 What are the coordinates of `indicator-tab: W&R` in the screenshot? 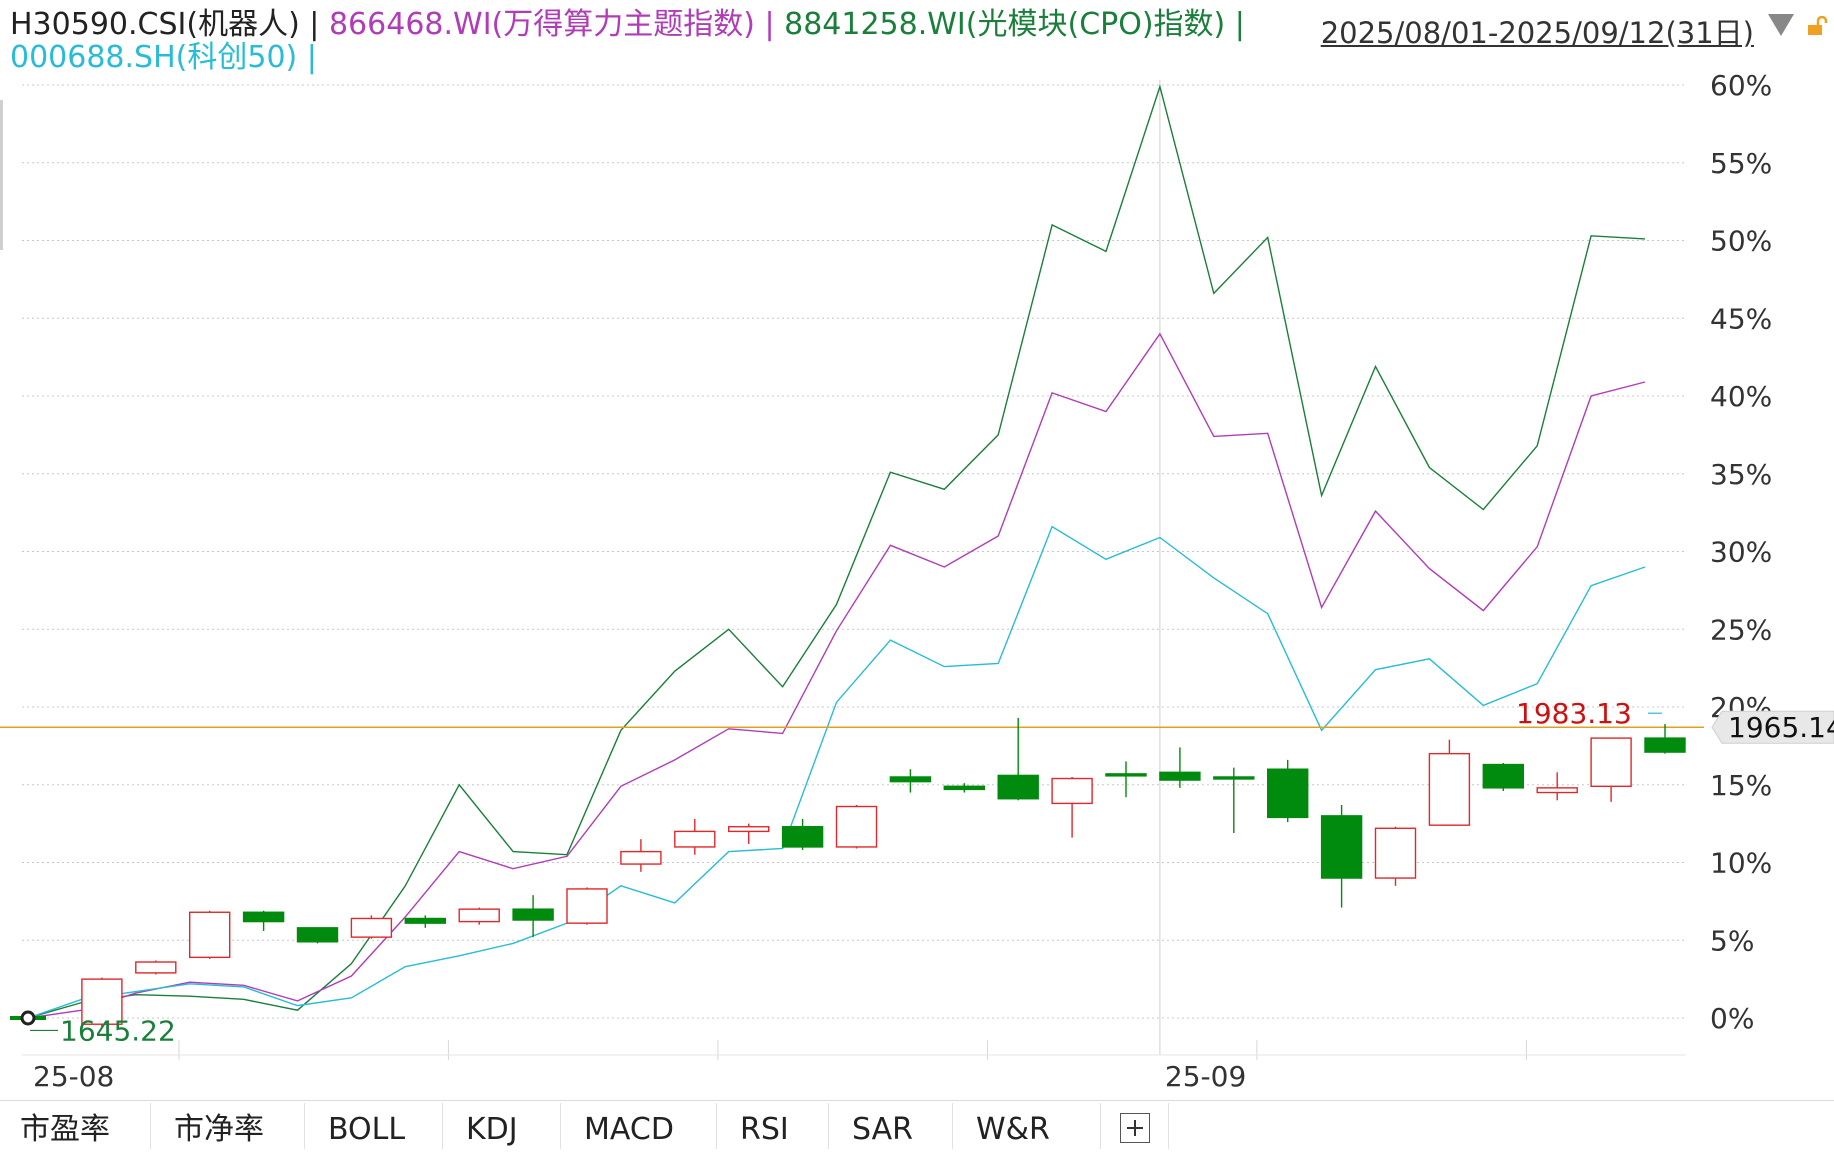 It's located at (1013, 1125).